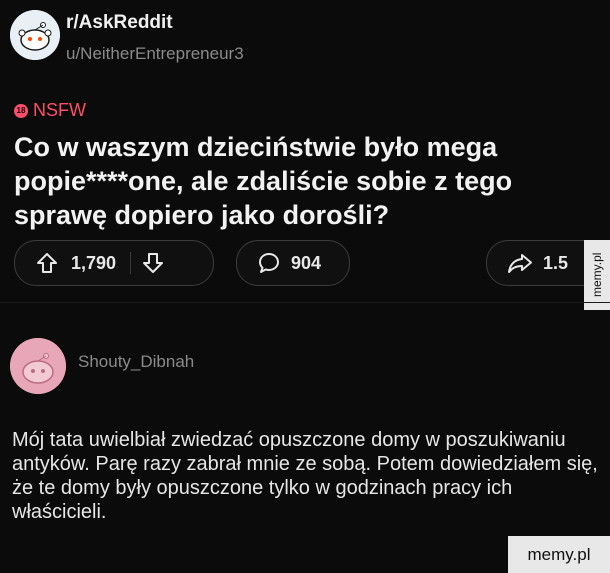  What do you see at coordinates (21, 110) in the screenshot?
I see `nsfw-icon: 18` at bounding box center [21, 110].